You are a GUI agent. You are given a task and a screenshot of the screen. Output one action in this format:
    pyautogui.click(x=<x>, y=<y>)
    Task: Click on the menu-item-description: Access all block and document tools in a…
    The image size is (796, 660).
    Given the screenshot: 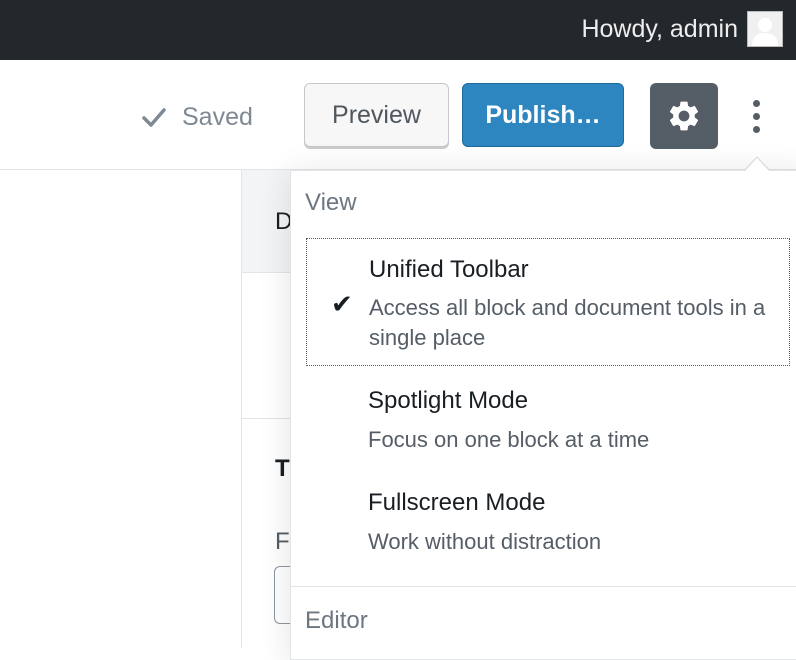 What is the action you would take?
    pyautogui.click(x=567, y=322)
    